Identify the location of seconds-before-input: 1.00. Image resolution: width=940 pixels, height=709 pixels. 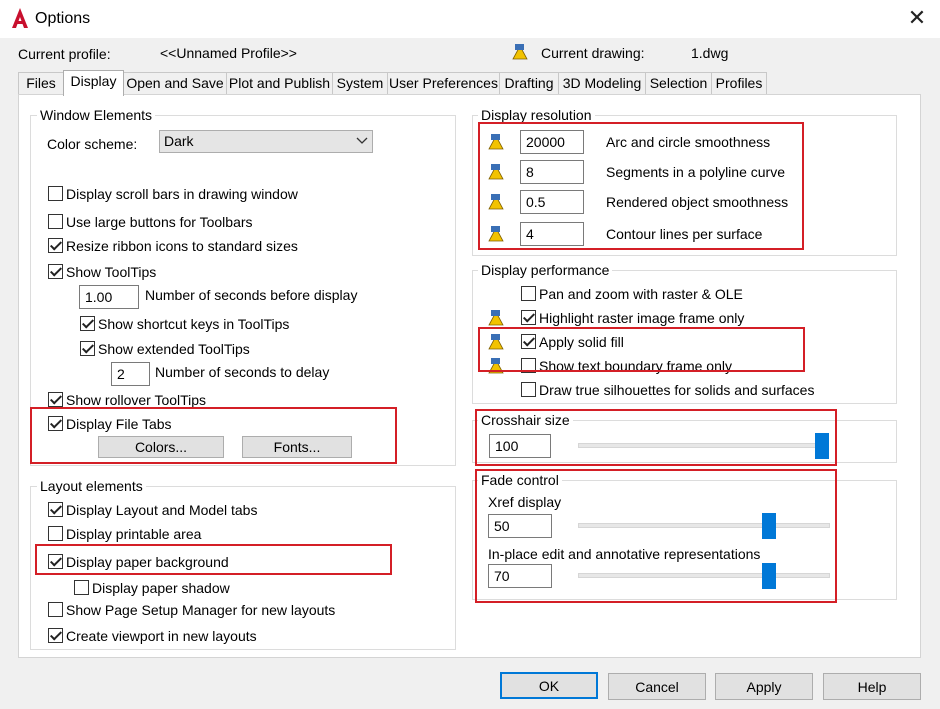
(109, 297).